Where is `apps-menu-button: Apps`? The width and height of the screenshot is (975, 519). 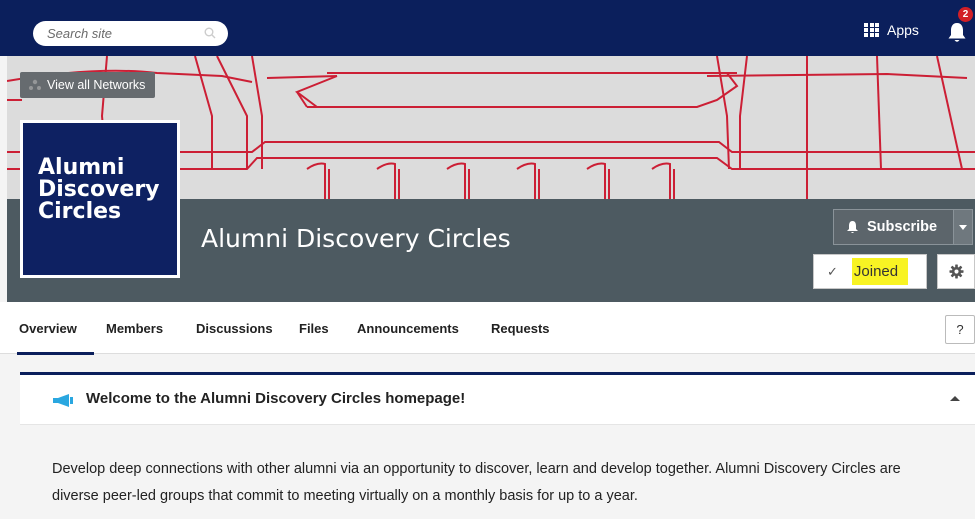 apps-menu-button: Apps is located at coordinates (891, 30).